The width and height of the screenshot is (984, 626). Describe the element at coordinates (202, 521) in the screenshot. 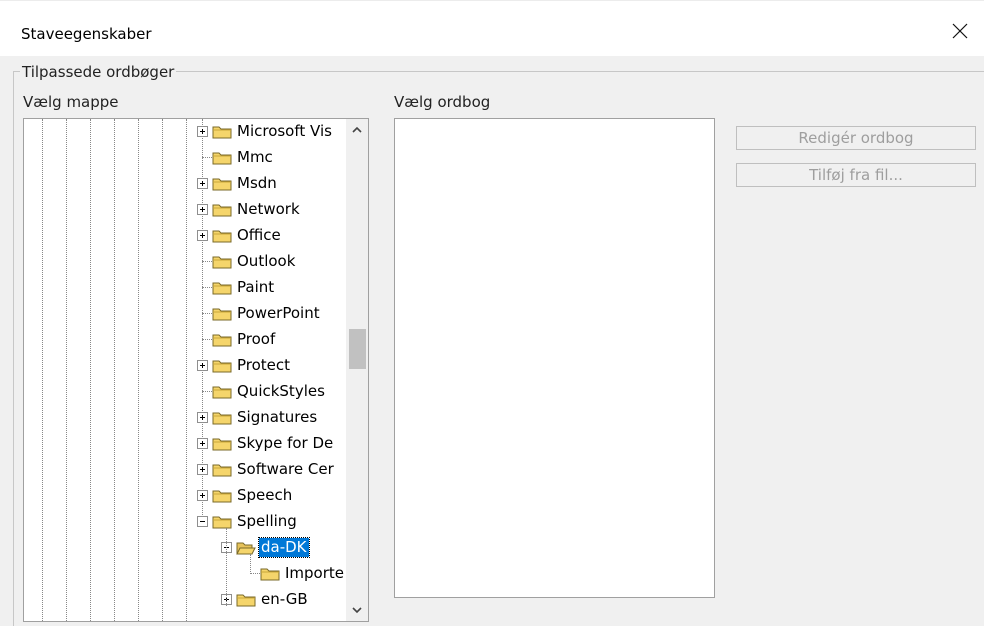

I see `collapse-icon` at that location.